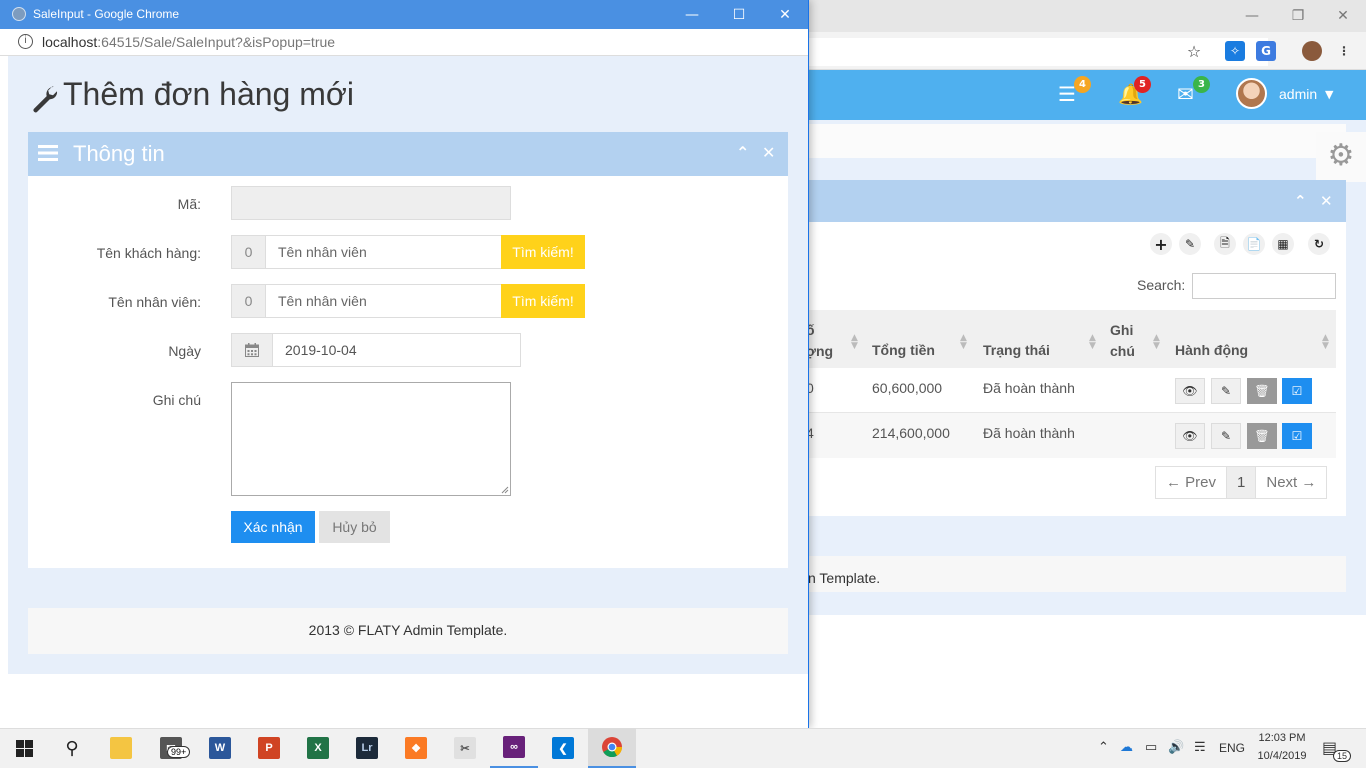 This screenshot has width=1366, height=768. What do you see at coordinates (72, 748) in the screenshot?
I see `search-icon: ⚲` at bounding box center [72, 748].